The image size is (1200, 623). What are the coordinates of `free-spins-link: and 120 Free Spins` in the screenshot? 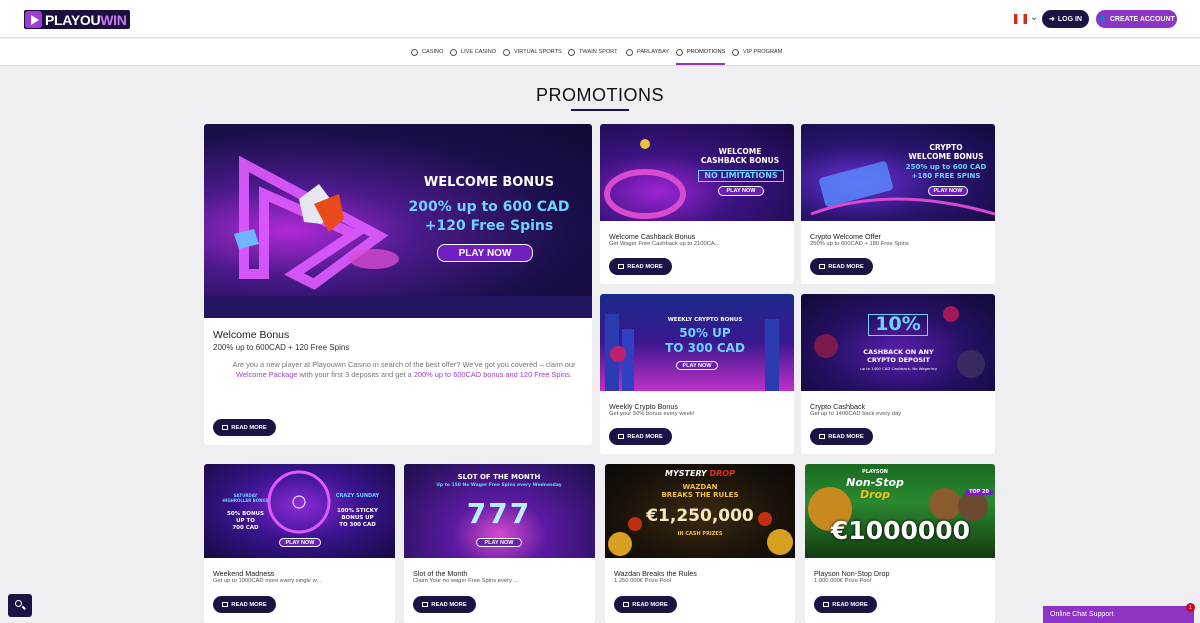 It's located at (537, 374).